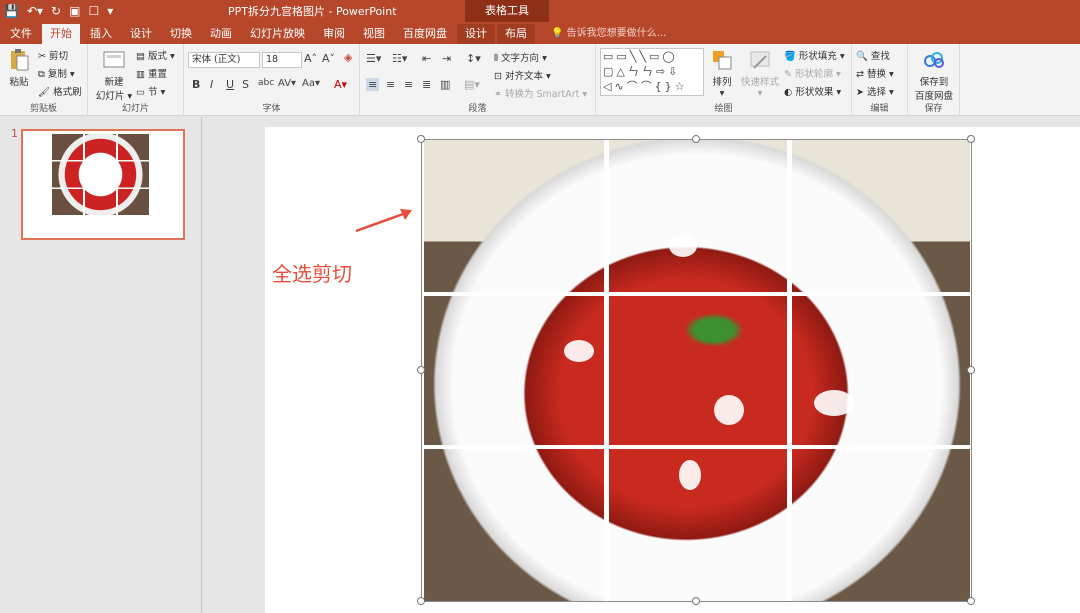 This screenshot has height=613, width=1080. What do you see at coordinates (14, 133) in the screenshot?
I see `slide-number: 1` at bounding box center [14, 133].